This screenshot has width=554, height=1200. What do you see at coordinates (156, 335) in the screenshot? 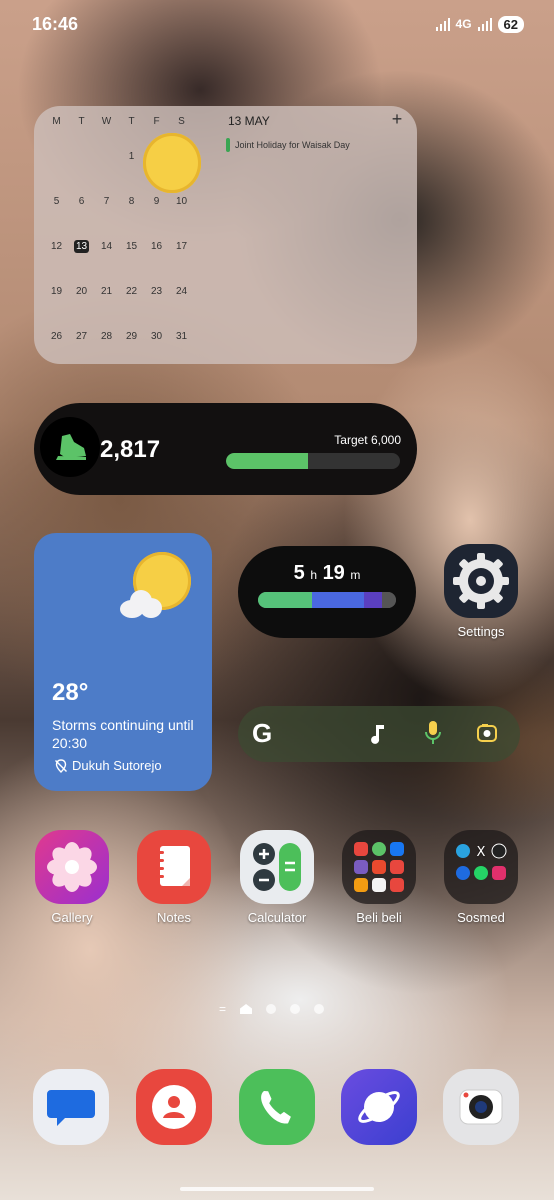
I see `calendar-day: 30` at bounding box center [156, 335].